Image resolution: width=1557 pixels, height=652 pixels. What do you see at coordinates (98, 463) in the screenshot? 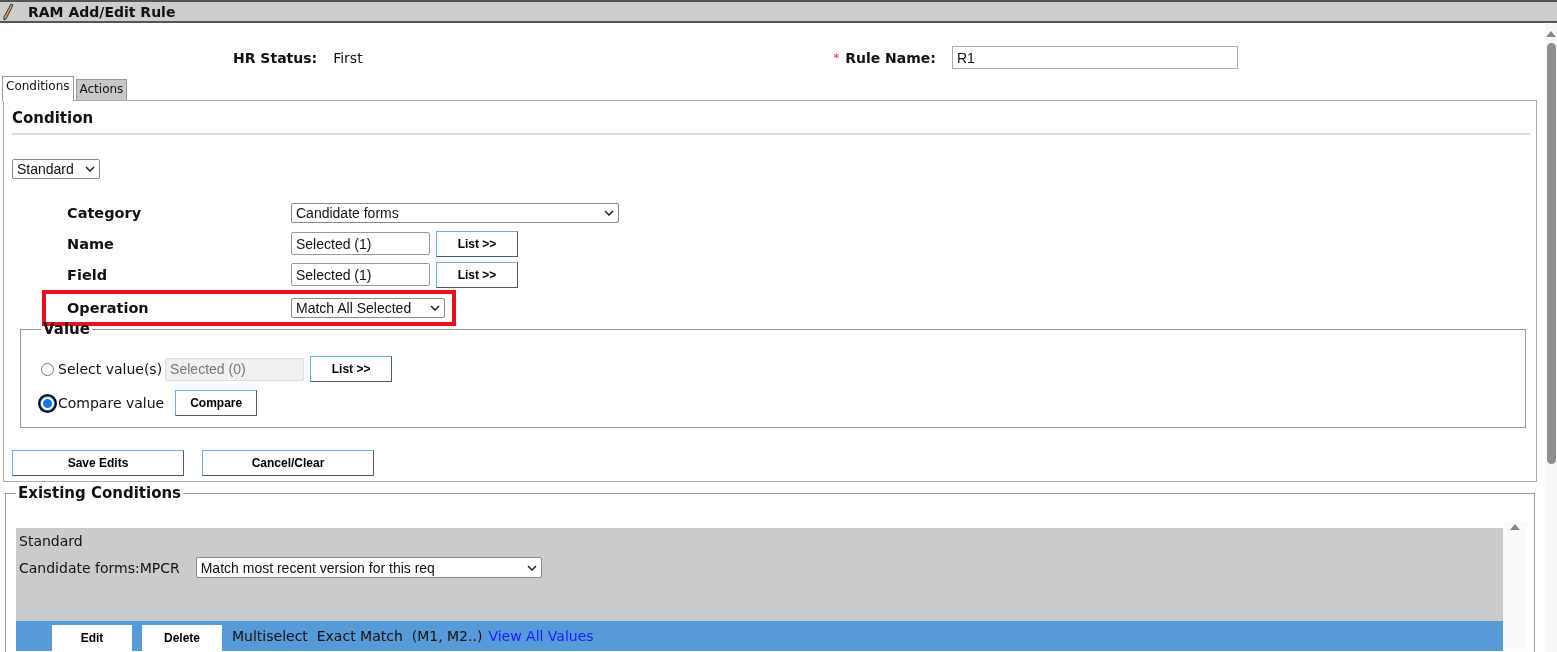
I see `action-button: Save Edits` at bounding box center [98, 463].